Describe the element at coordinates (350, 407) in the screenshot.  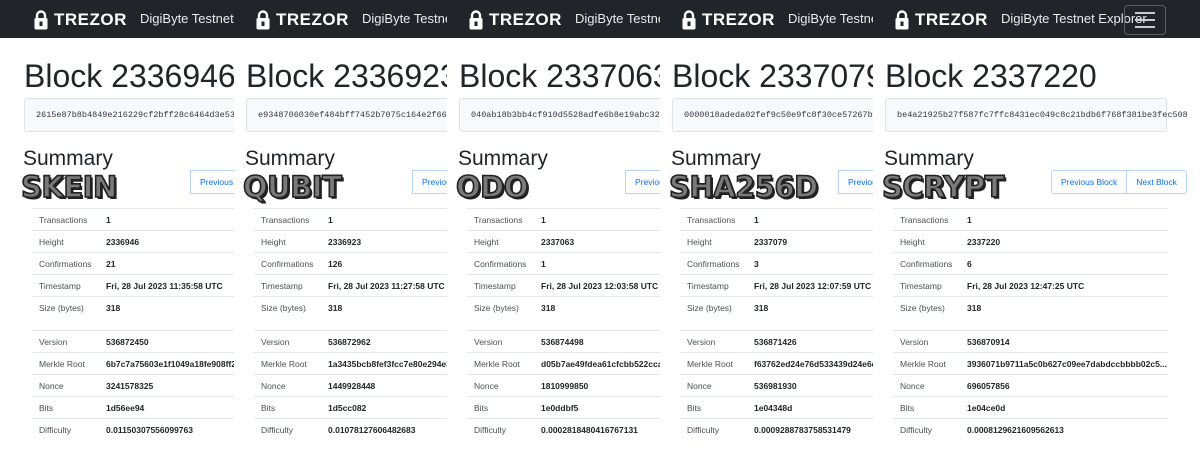
I see `detail-row-bits: Bits 1d5cc082` at that location.